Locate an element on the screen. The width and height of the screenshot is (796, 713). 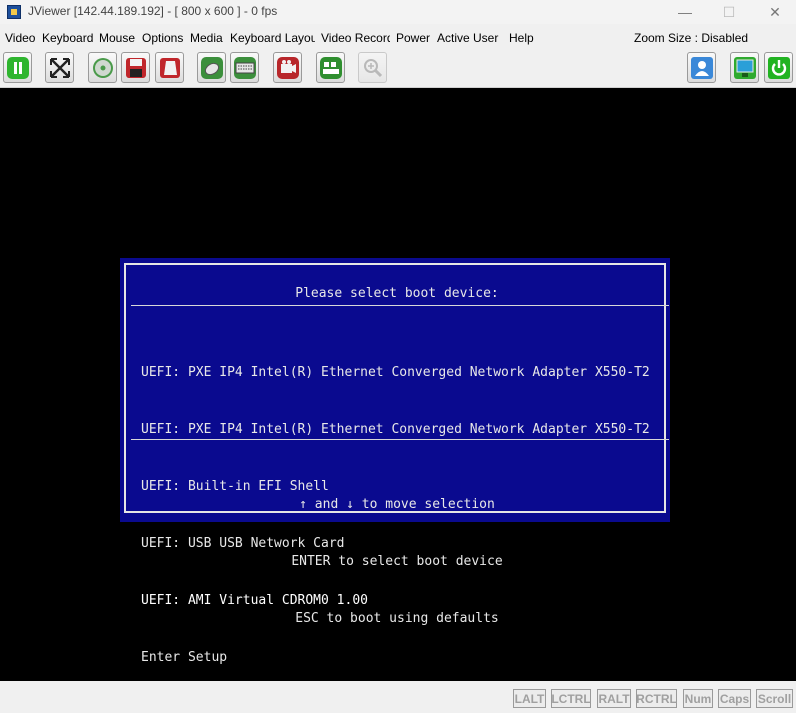
menu-options: Options is located at coordinates (163, 38).